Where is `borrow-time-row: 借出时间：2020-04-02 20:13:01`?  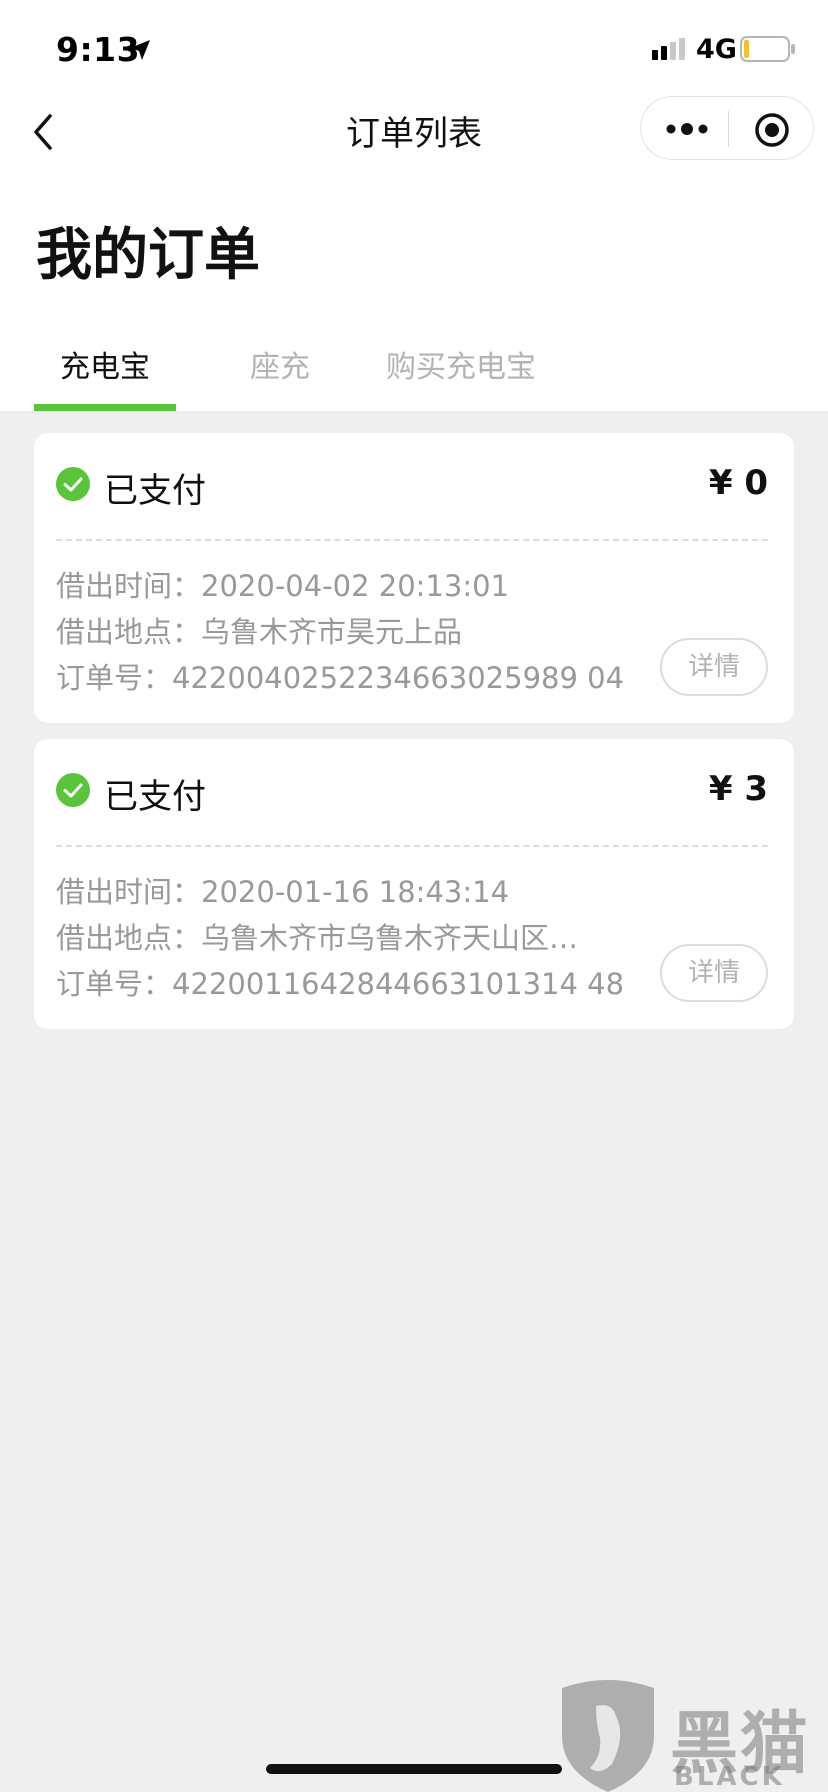
borrow-time-row: 借出时间：2020-04-02 20:13:01 is located at coordinates (282, 584).